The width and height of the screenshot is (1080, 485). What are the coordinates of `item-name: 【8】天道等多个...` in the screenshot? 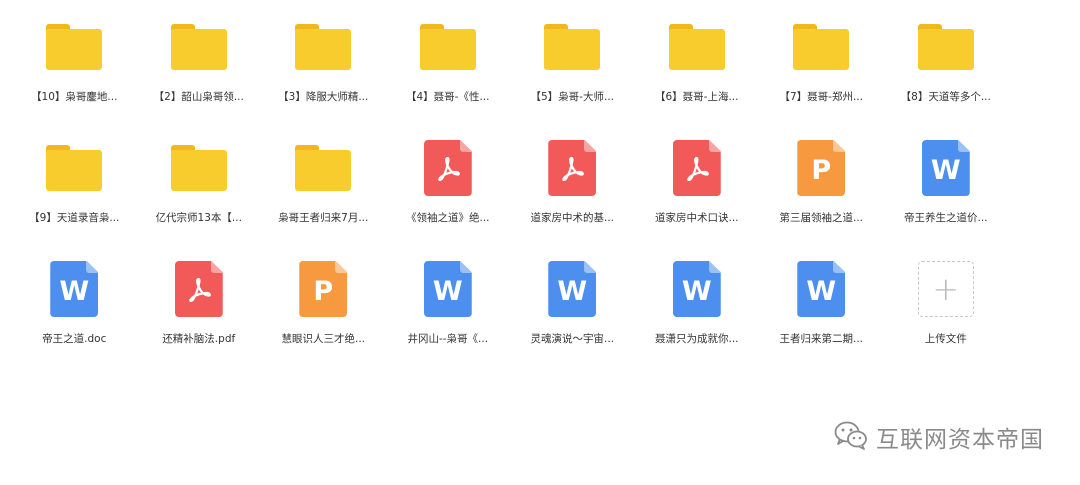 It's located at (945, 97).